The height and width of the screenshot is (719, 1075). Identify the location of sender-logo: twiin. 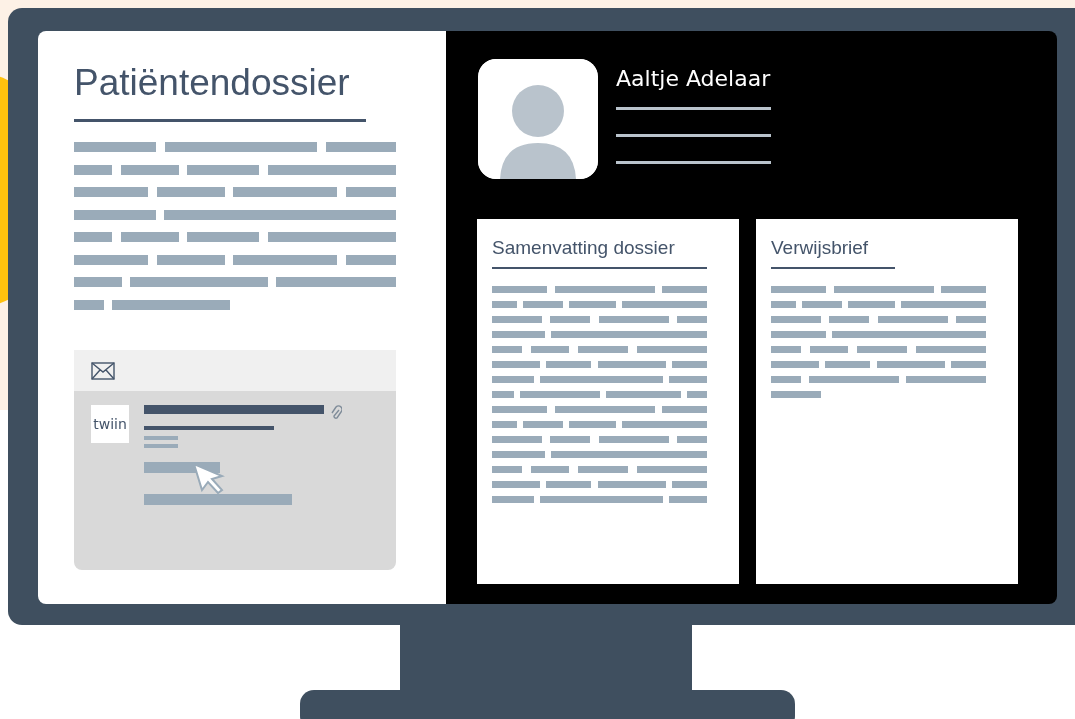
(110, 424).